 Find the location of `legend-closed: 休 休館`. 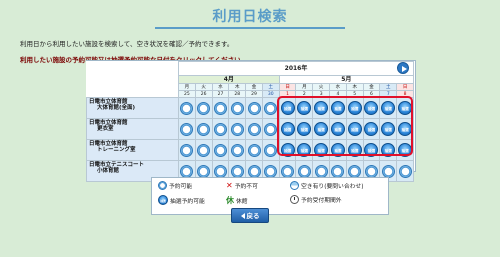

legend-closed: 休 休館 is located at coordinates (237, 200).